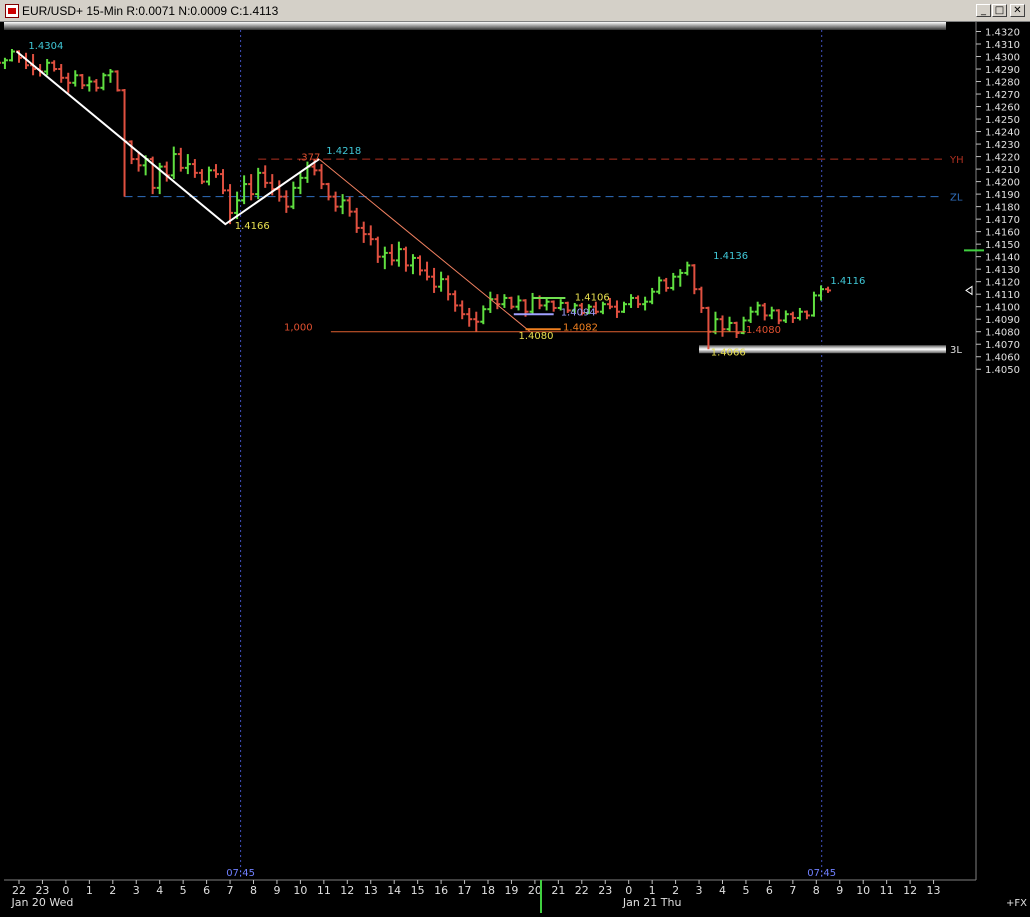  Describe the element at coordinates (1002, 58) in the screenshot. I see `y-tick-label: 1.4300` at that location.